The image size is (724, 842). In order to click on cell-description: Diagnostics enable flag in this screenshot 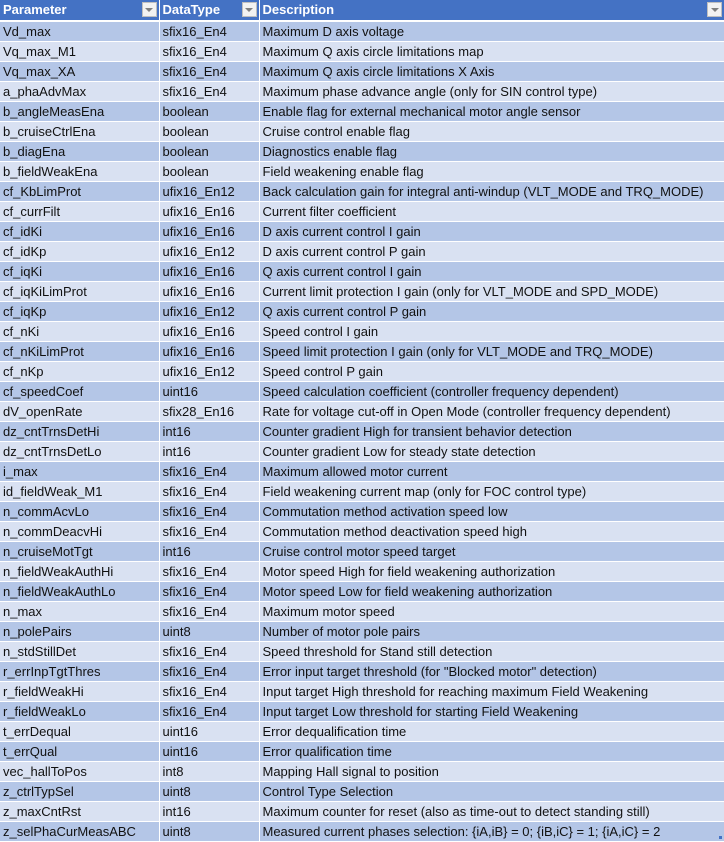, I will do `click(491, 152)`.